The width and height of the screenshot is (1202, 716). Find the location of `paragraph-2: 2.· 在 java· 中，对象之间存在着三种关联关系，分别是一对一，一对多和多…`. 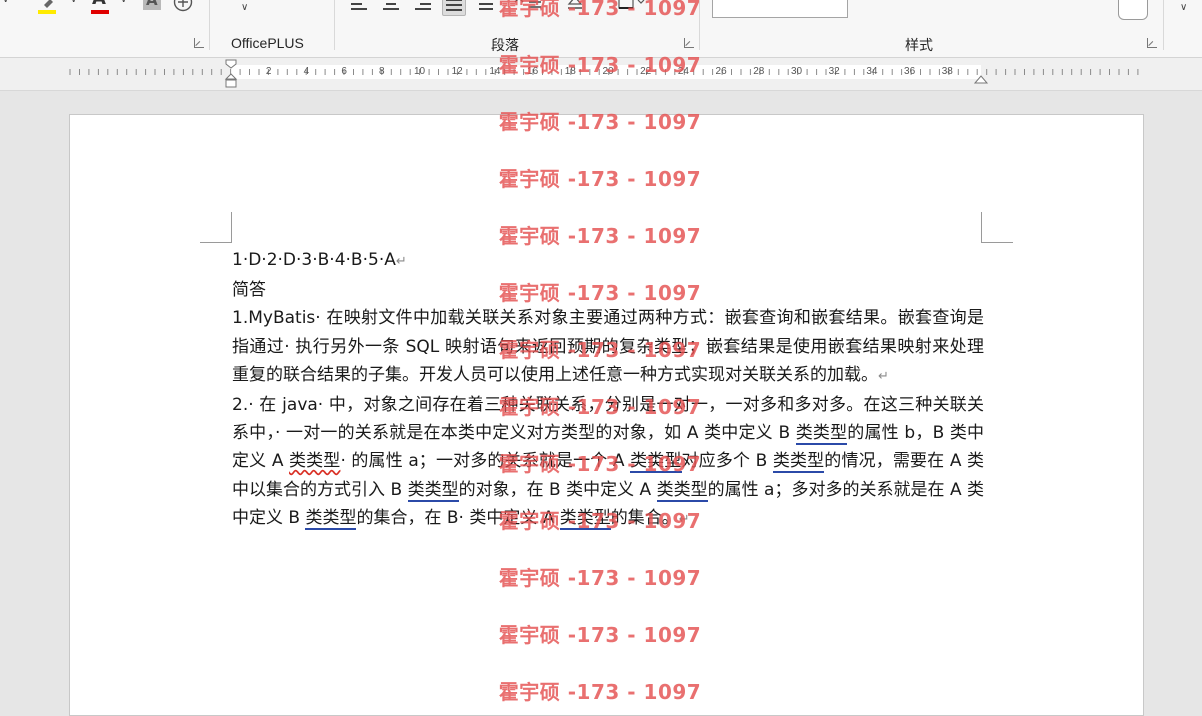

paragraph-2: 2.· 在 java· 中，对象之间存在着三种关联关系，分别是一对一，一对多和多… is located at coordinates (608, 462).